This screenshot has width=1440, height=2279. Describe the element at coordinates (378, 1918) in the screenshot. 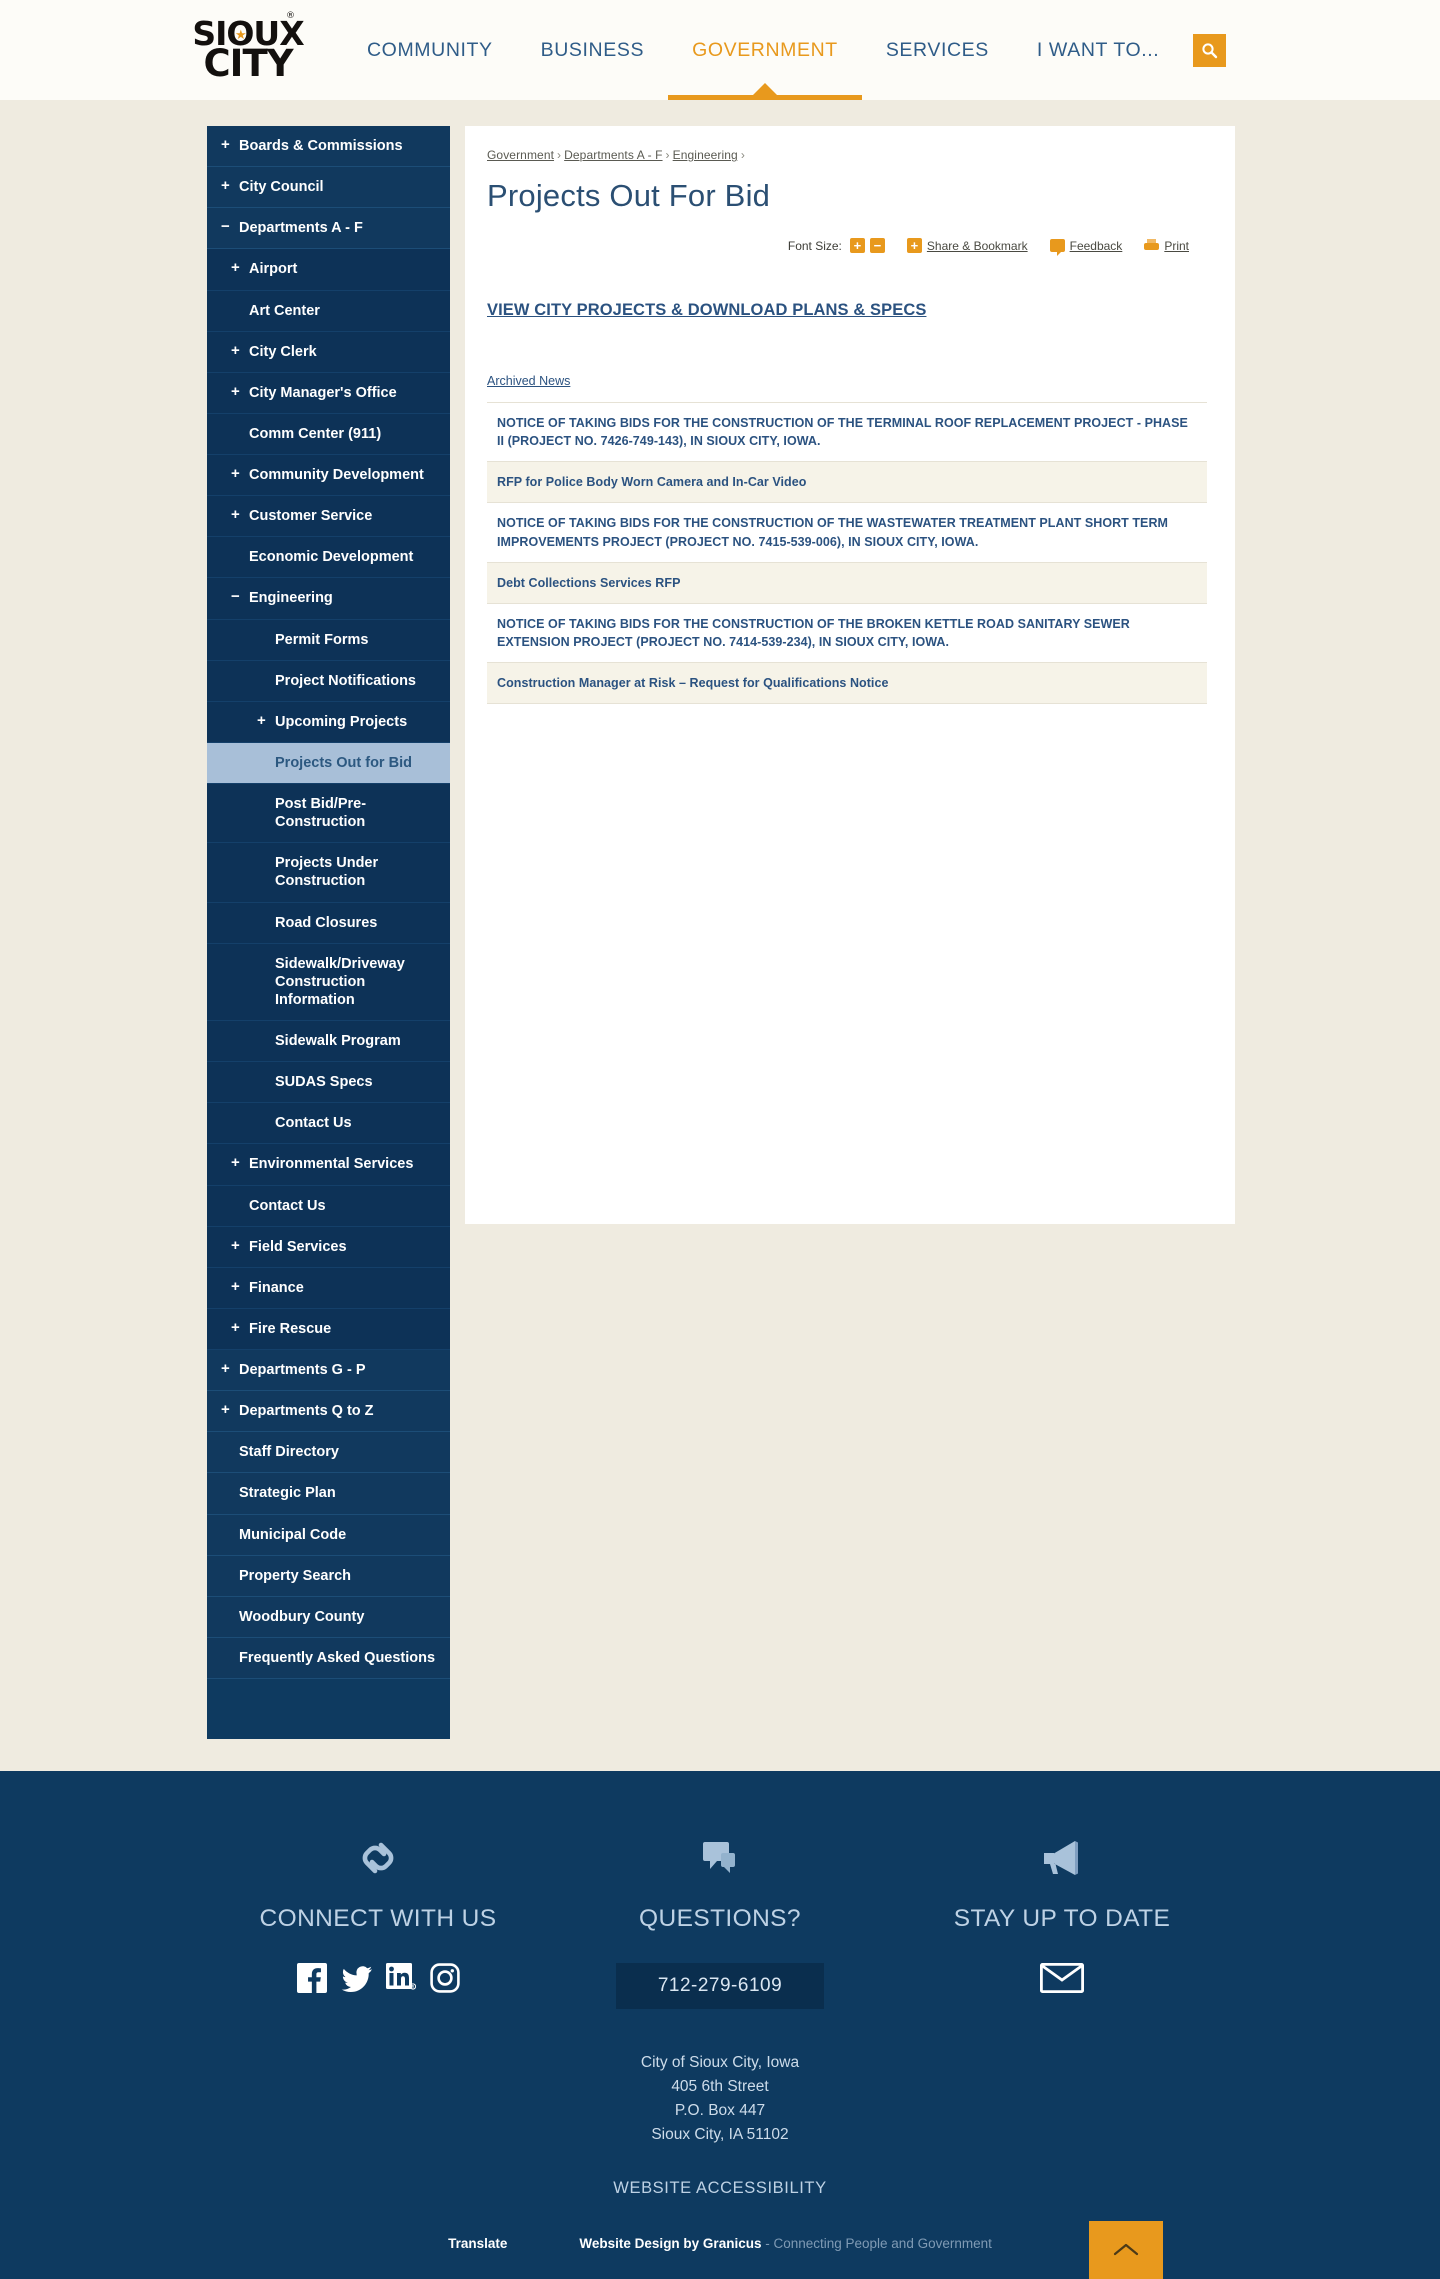

I see `footer-column-connect: CONNECT WITH US R` at that location.